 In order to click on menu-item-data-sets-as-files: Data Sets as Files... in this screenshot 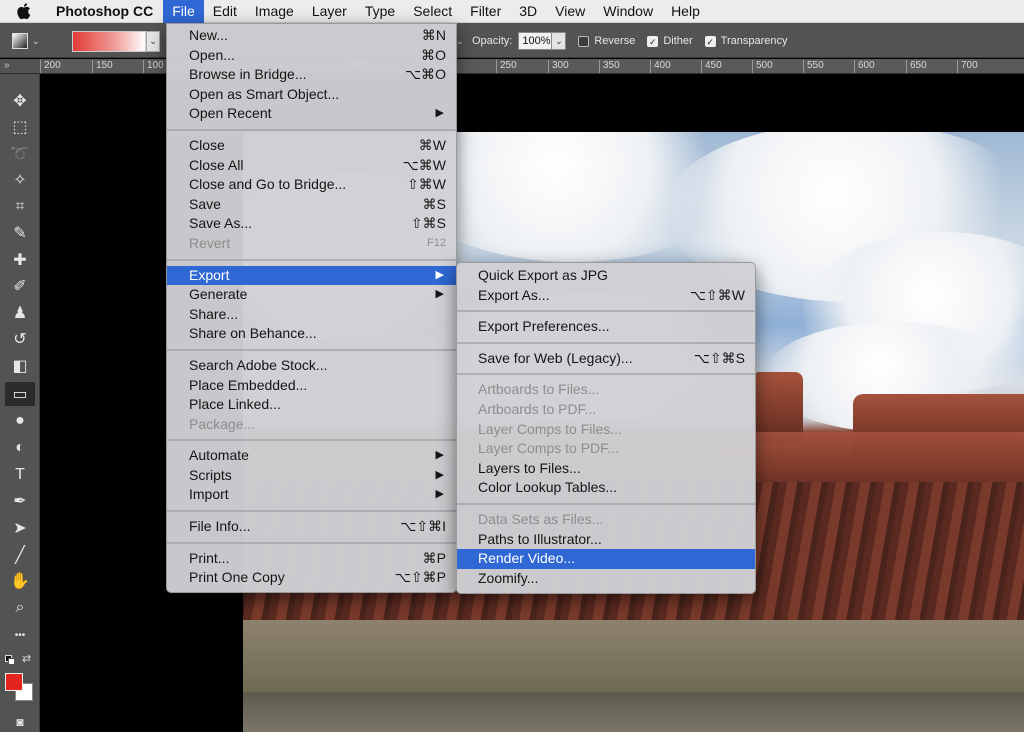, I will do `click(606, 520)`.